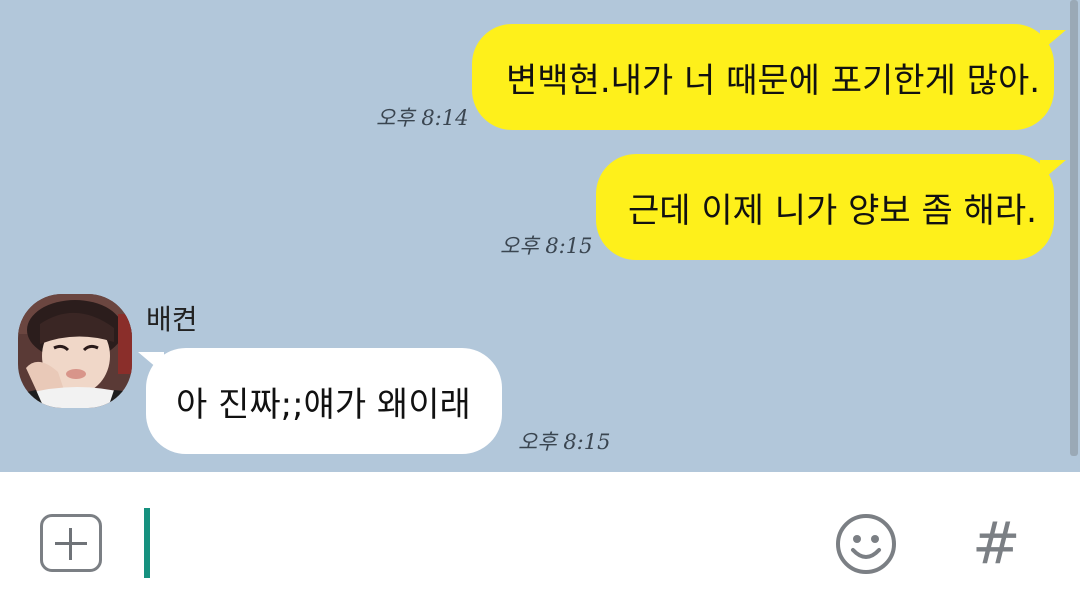  I want to click on sender-name: 배켠, so click(172, 319).